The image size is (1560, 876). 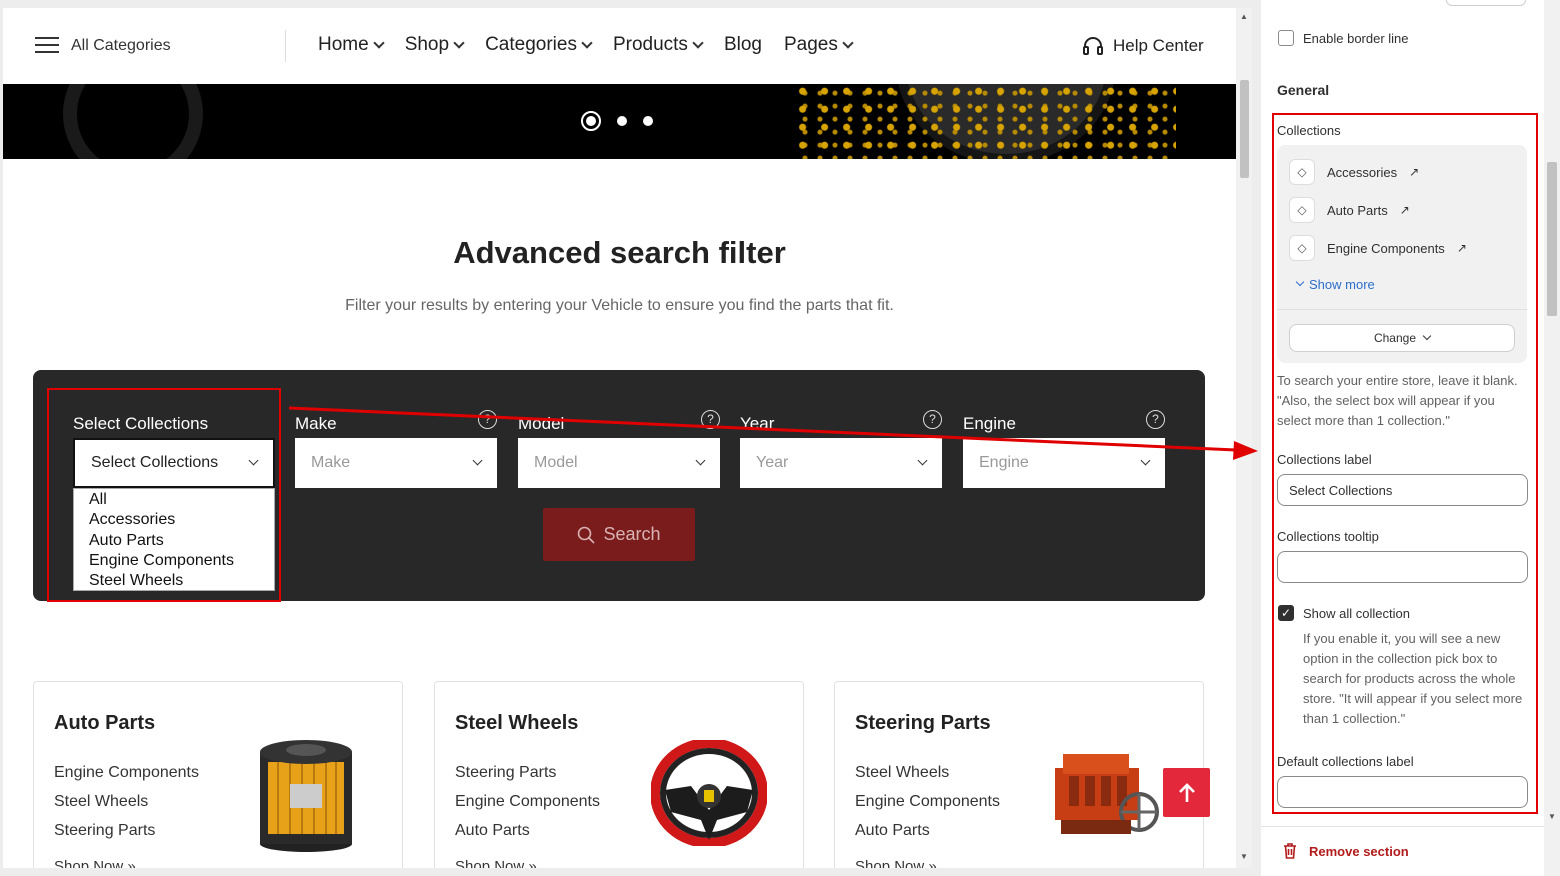 I want to click on scroll-up-arrow: ▲, so click(x=1244, y=16).